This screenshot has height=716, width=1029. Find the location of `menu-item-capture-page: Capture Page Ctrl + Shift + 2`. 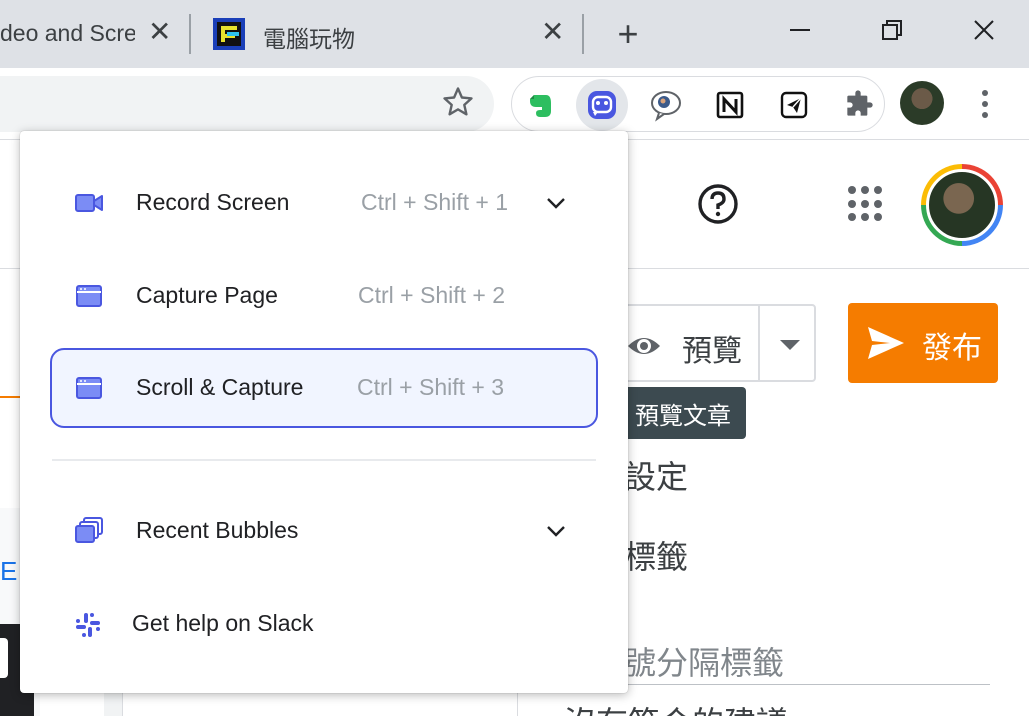

menu-item-capture-page: Capture Page Ctrl + Shift + 2 is located at coordinates (324, 296).